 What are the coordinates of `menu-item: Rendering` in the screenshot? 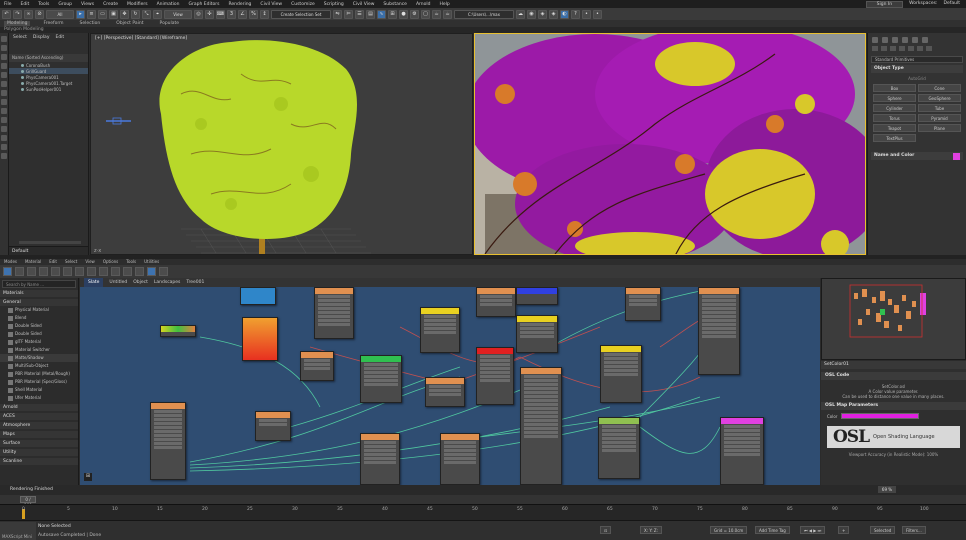 It's located at (239, 4).